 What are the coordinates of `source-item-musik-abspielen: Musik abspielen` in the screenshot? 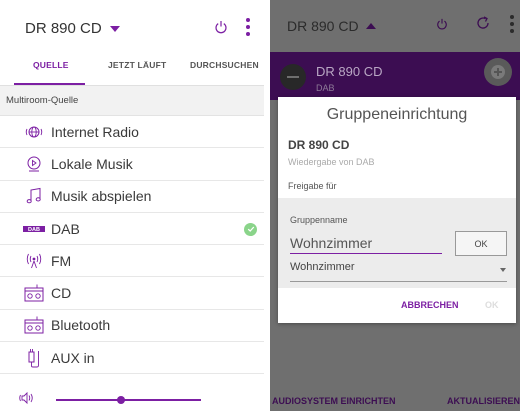 It's located at (132, 197).